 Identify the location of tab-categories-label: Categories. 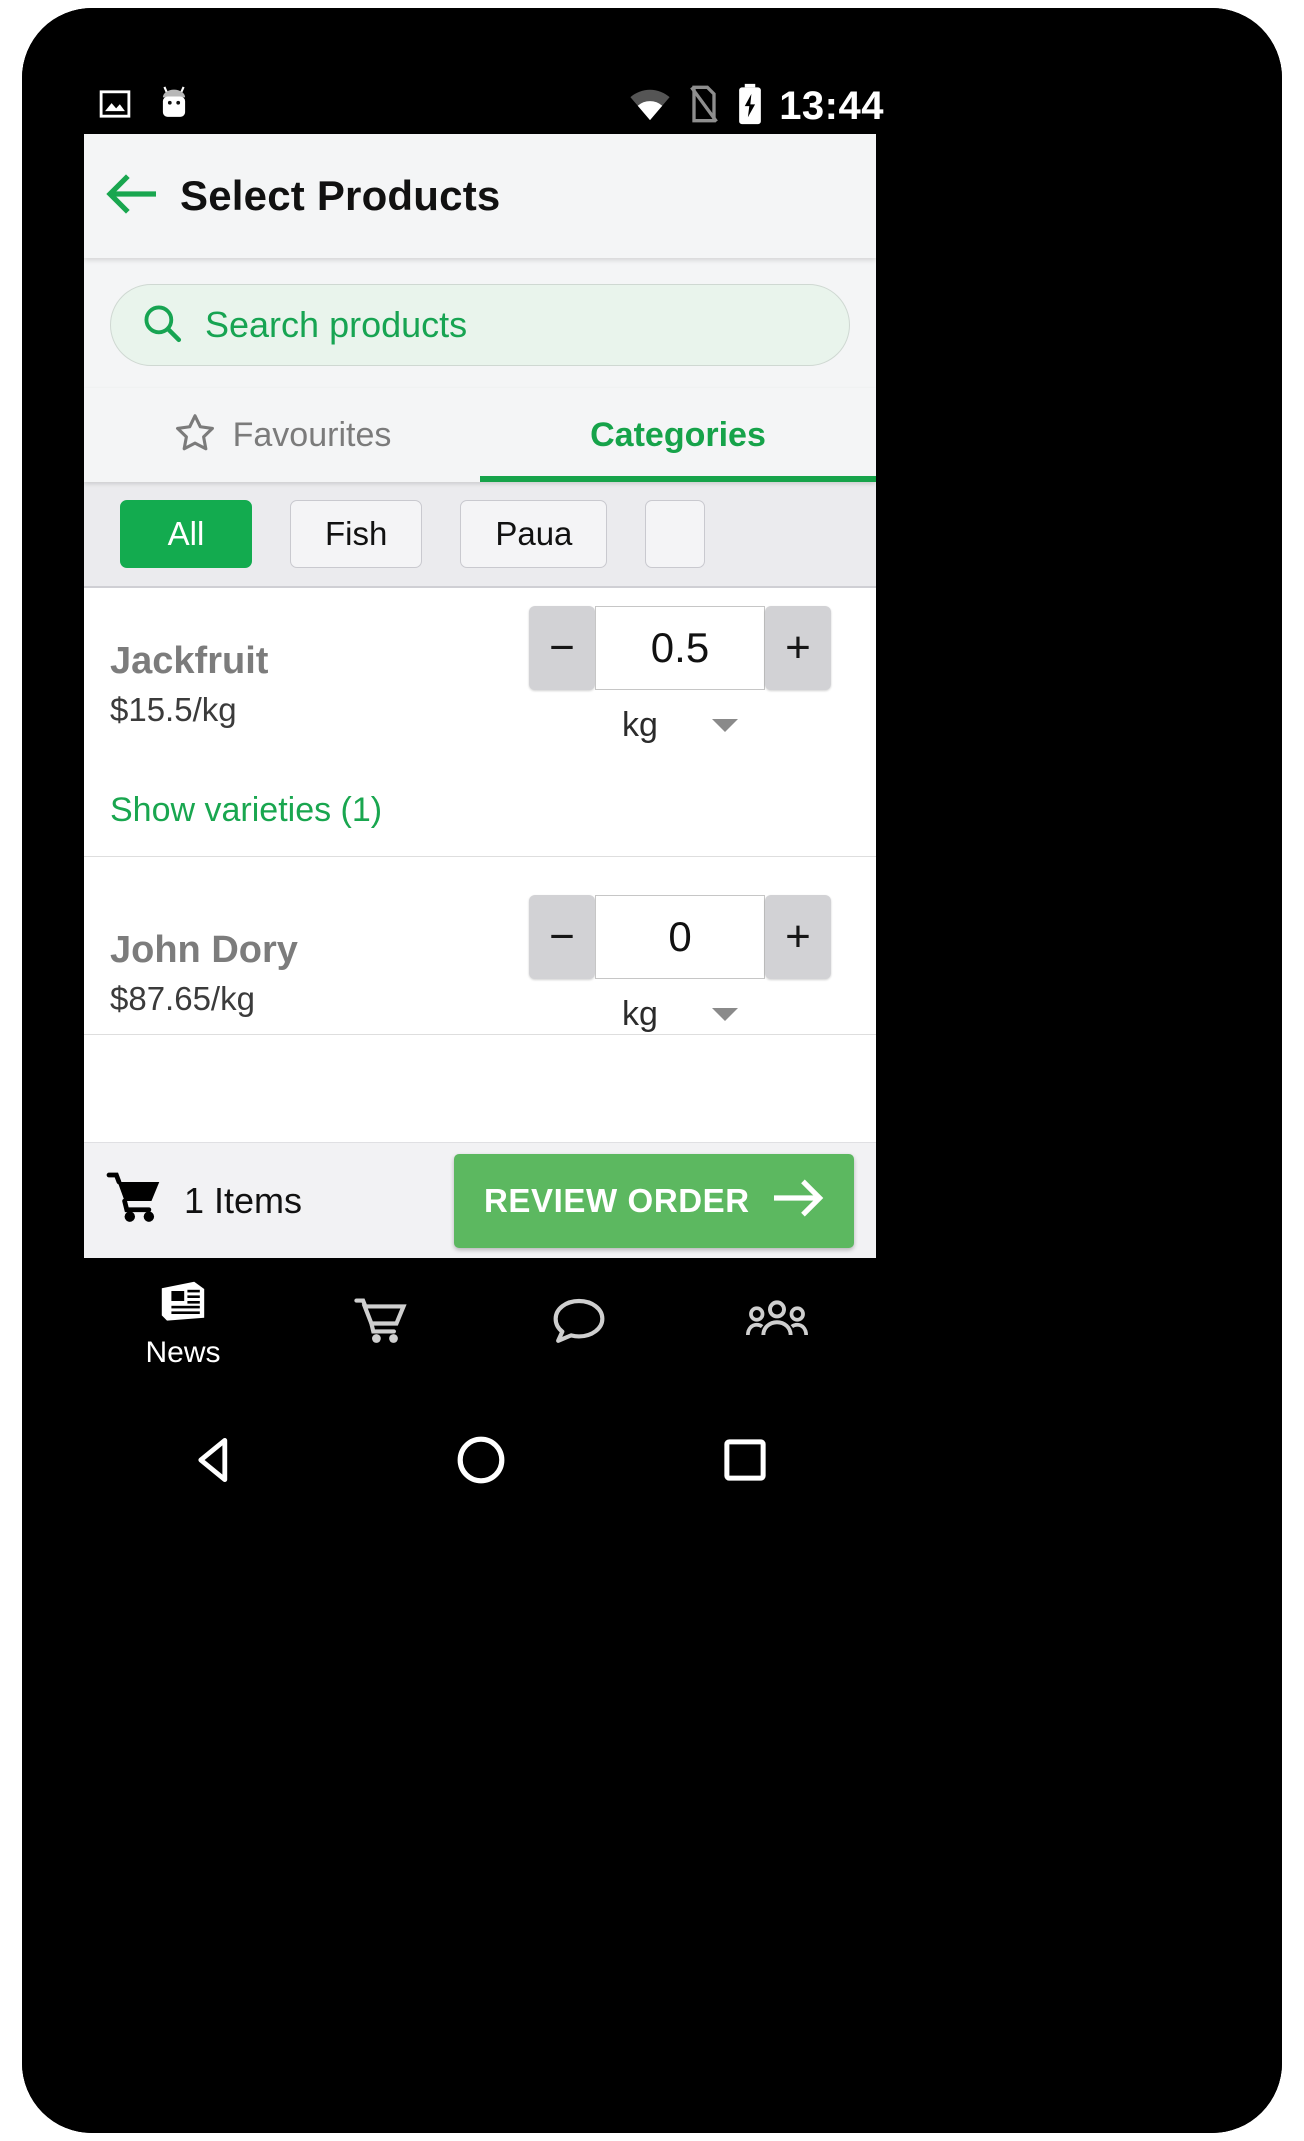
(678, 434).